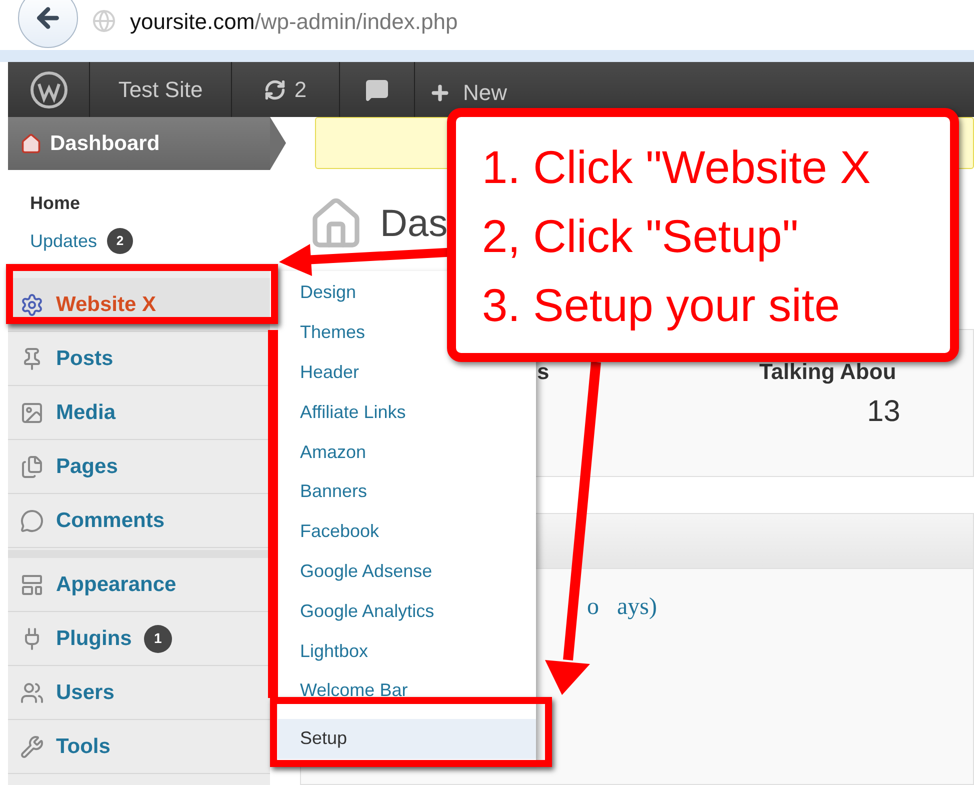  Describe the element at coordinates (331, 532) in the screenshot. I see `flyout-item: Facebook` at that location.